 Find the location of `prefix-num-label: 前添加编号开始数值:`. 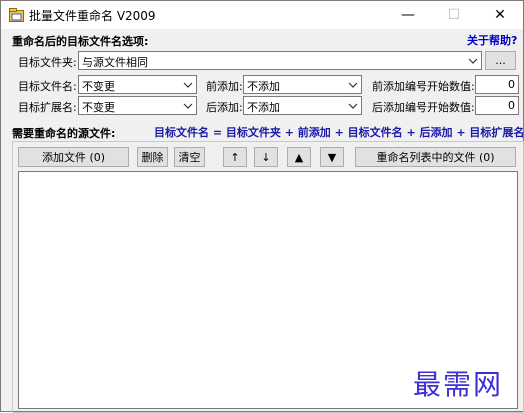

prefix-num-label: 前添加编号开始数值: is located at coordinates (423, 86).